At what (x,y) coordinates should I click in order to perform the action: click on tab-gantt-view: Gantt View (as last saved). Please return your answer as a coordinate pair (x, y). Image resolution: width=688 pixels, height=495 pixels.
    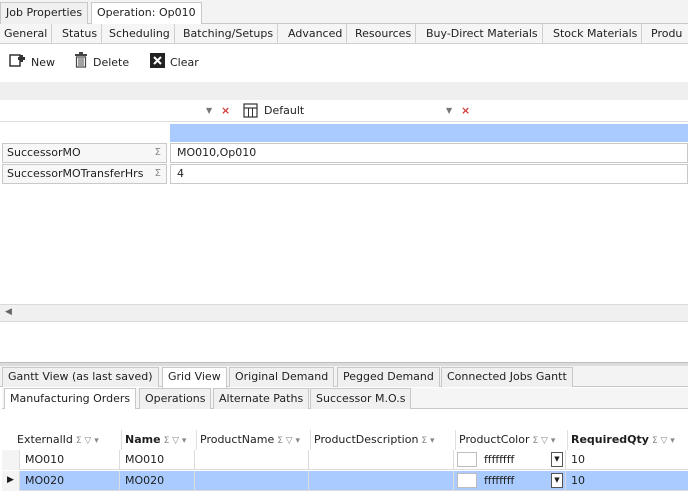
    Looking at the image, I should click on (80, 377).